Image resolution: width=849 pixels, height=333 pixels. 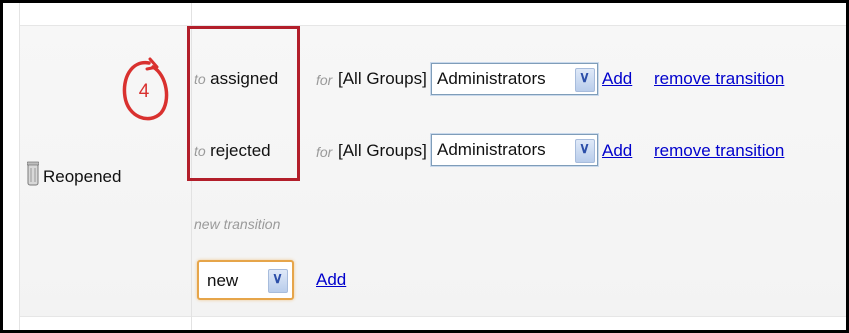 I want to click on new-transition-select: new ∨, so click(x=245, y=280).